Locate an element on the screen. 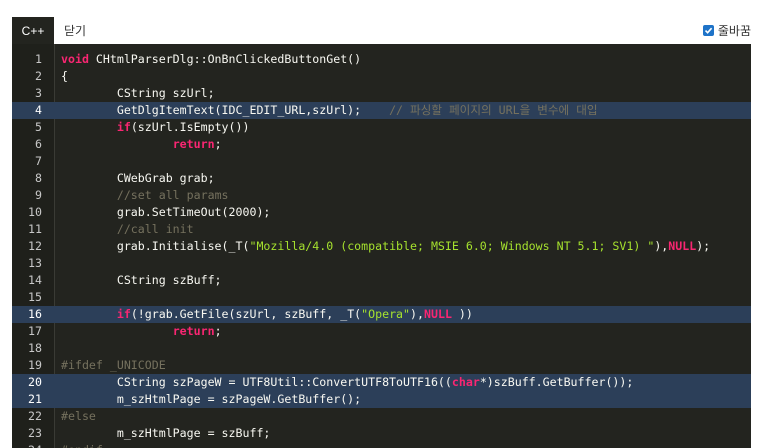  line-code: { is located at coordinates (64, 76).